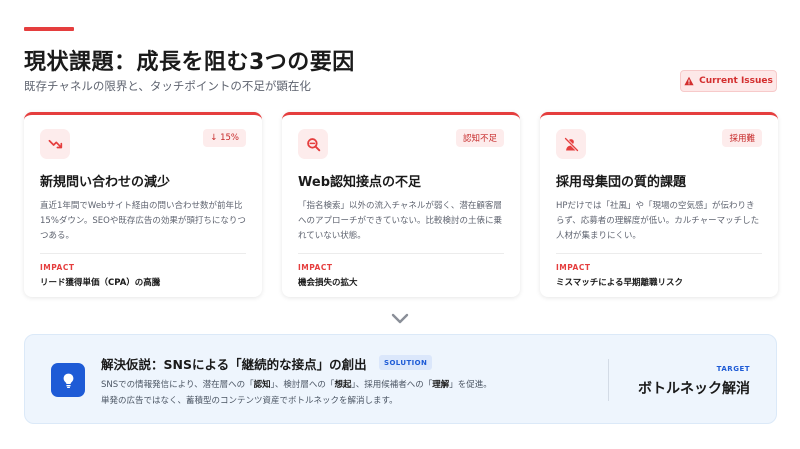  I want to click on target-value: ボトルネック解消, so click(694, 389).